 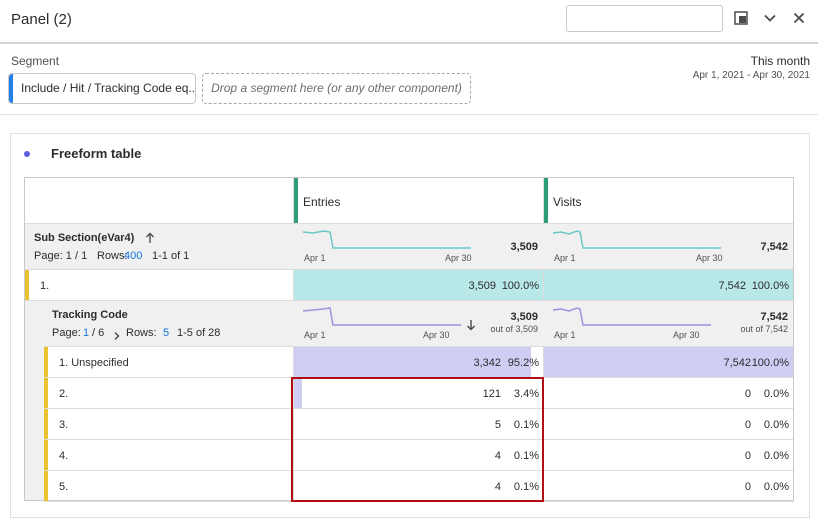 What do you see at coordinates (35, 61) in the screenshot?
I see `segment-label: Segment` at bounding box center [35, 61].